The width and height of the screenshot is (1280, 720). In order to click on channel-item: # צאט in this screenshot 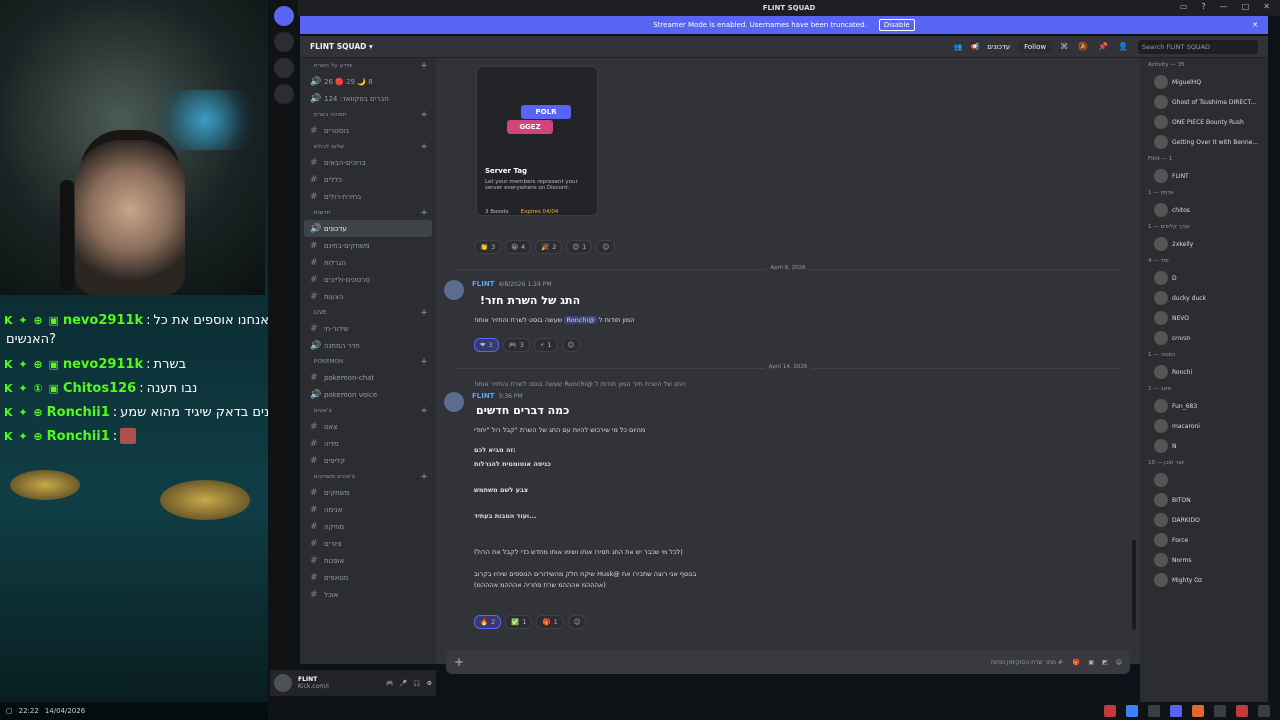, I will do `click(368, 426)`.